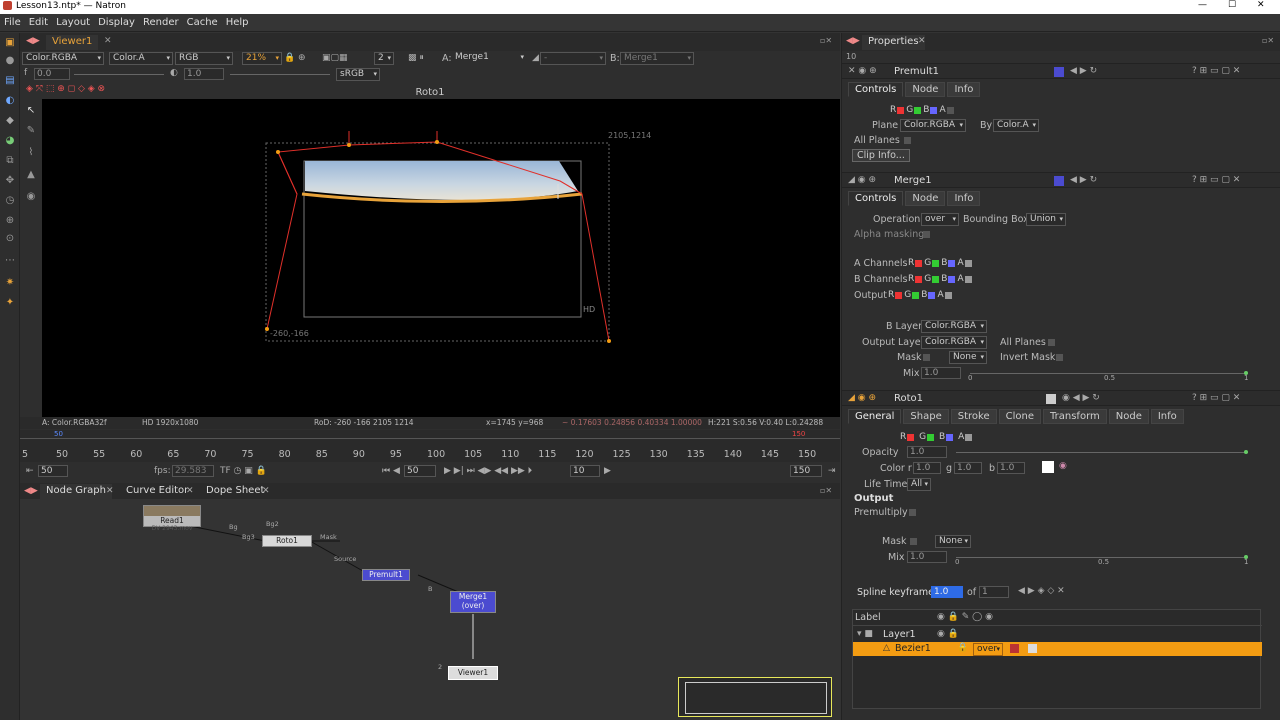 The width and height of the screenshot is (1280, 720). What do you see at coordinates (262, 58) in the screenshot?
I see `zoom-select: 21%` at bounding box center [262, 58].